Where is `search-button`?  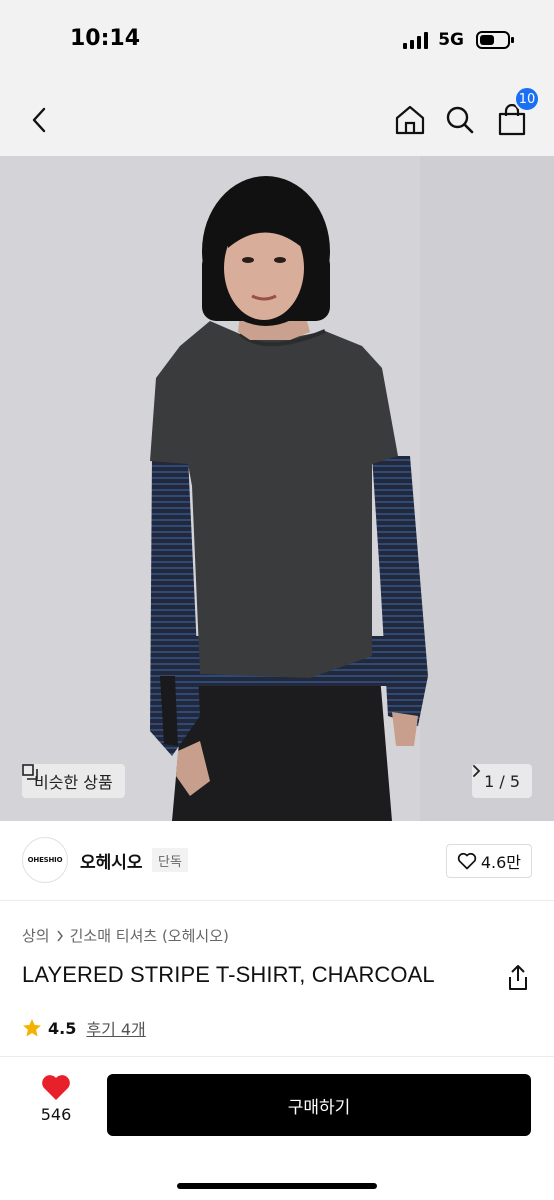
search-button is located at coordinates (460, 120).